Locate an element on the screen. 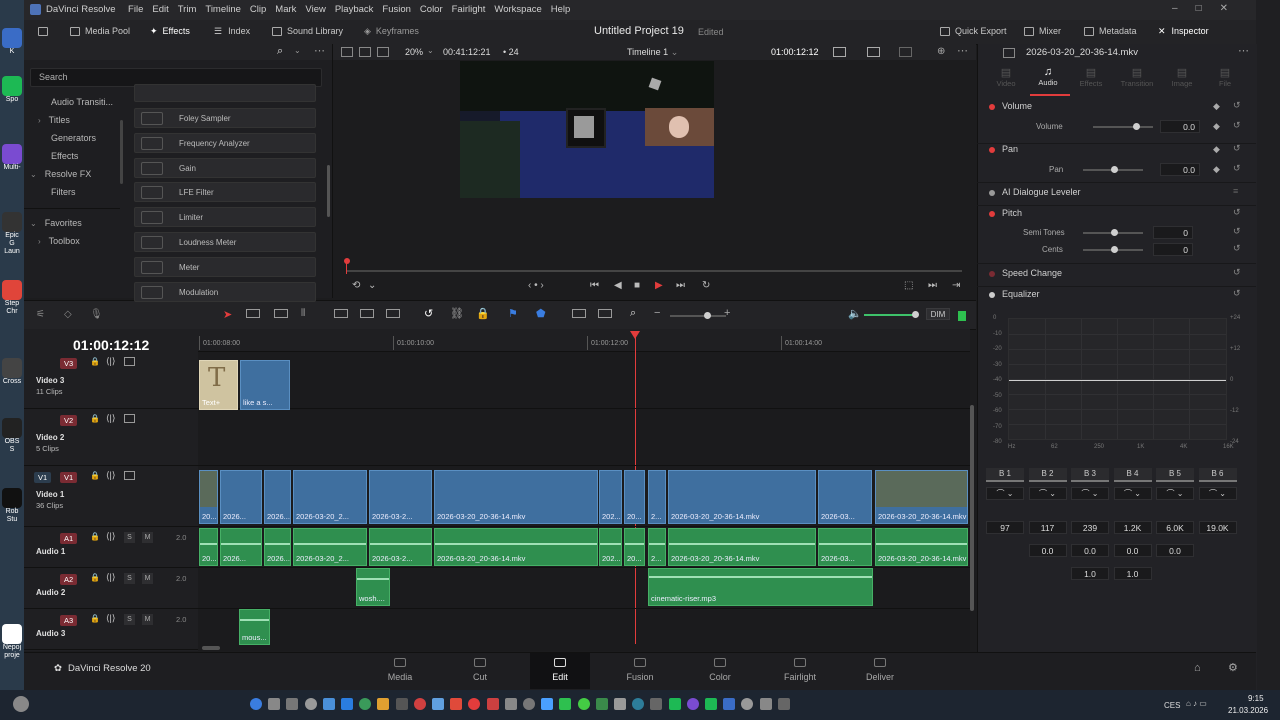 The height and width of the screenshot is (720, 1280). eq-band-header: B 2 is located at coordinates (1047, 475).